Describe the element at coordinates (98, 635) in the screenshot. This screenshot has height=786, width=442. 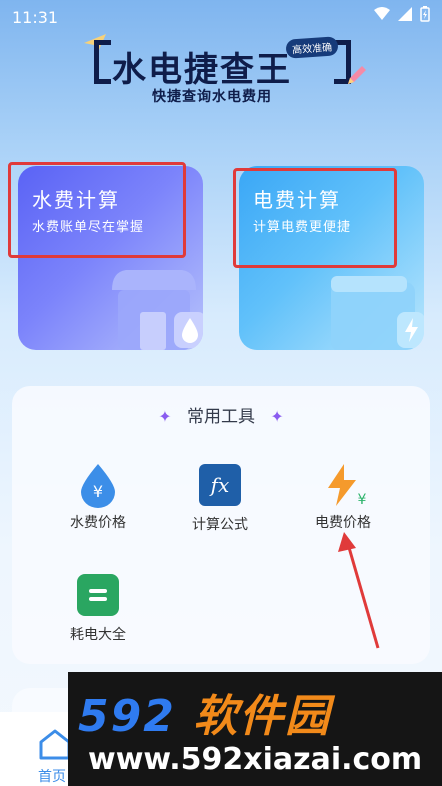
I see `tool-power-consumption-label: 耗电大全` at that location.